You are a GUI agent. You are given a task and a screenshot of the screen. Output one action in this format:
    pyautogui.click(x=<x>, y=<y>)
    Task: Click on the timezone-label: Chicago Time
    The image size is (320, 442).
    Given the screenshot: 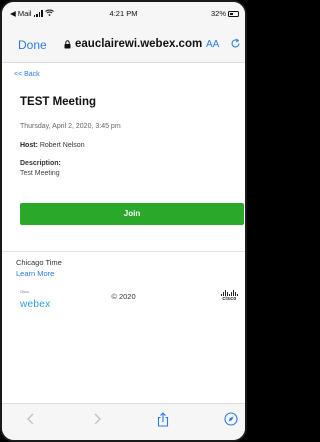 What is the action you would take?
    pyautogui.click(x=39, y=262)
    